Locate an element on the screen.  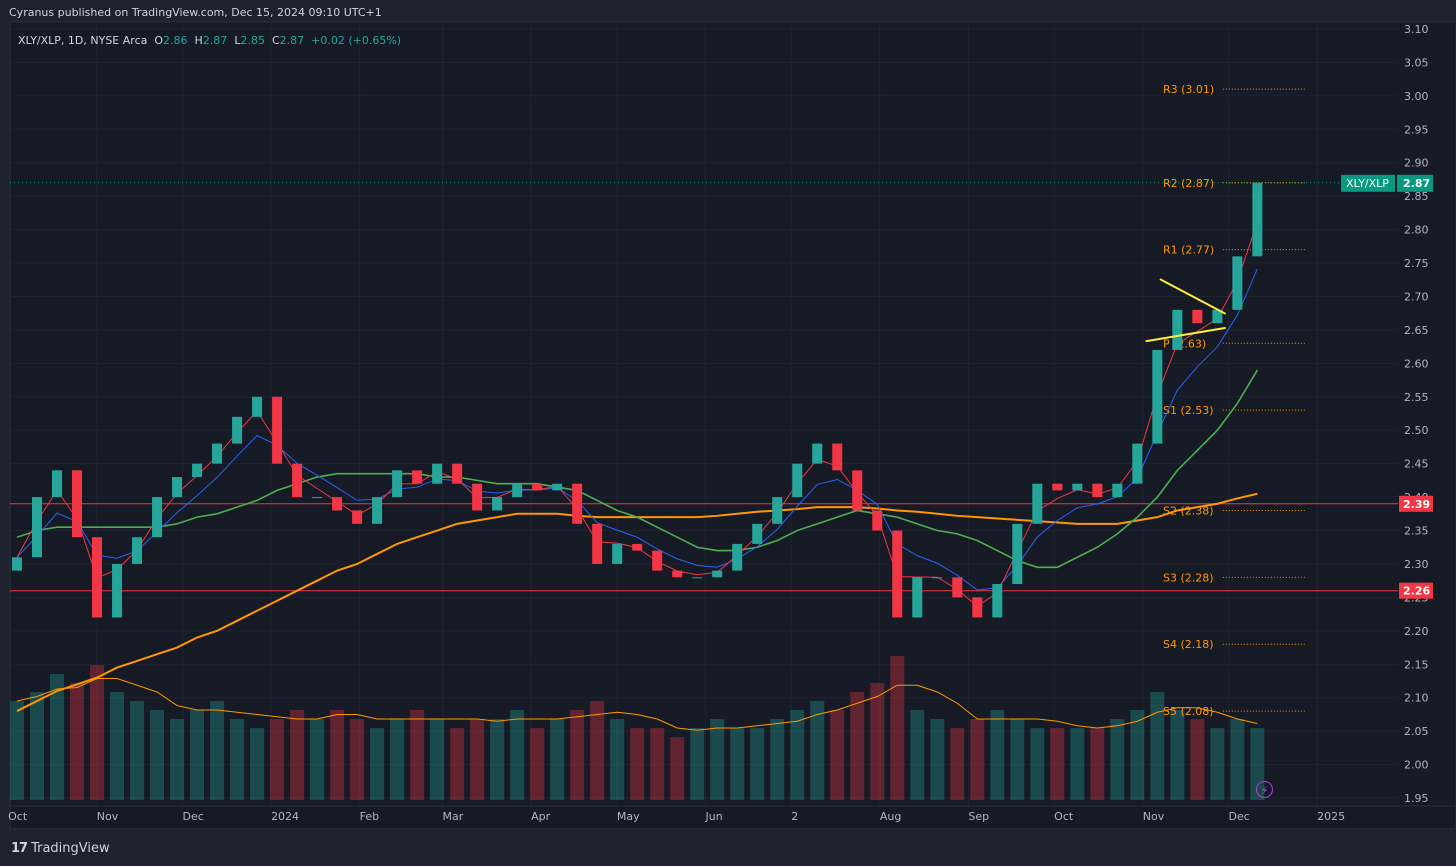
y-tick-label: 2.70 is located at coordinates (1416, 296).